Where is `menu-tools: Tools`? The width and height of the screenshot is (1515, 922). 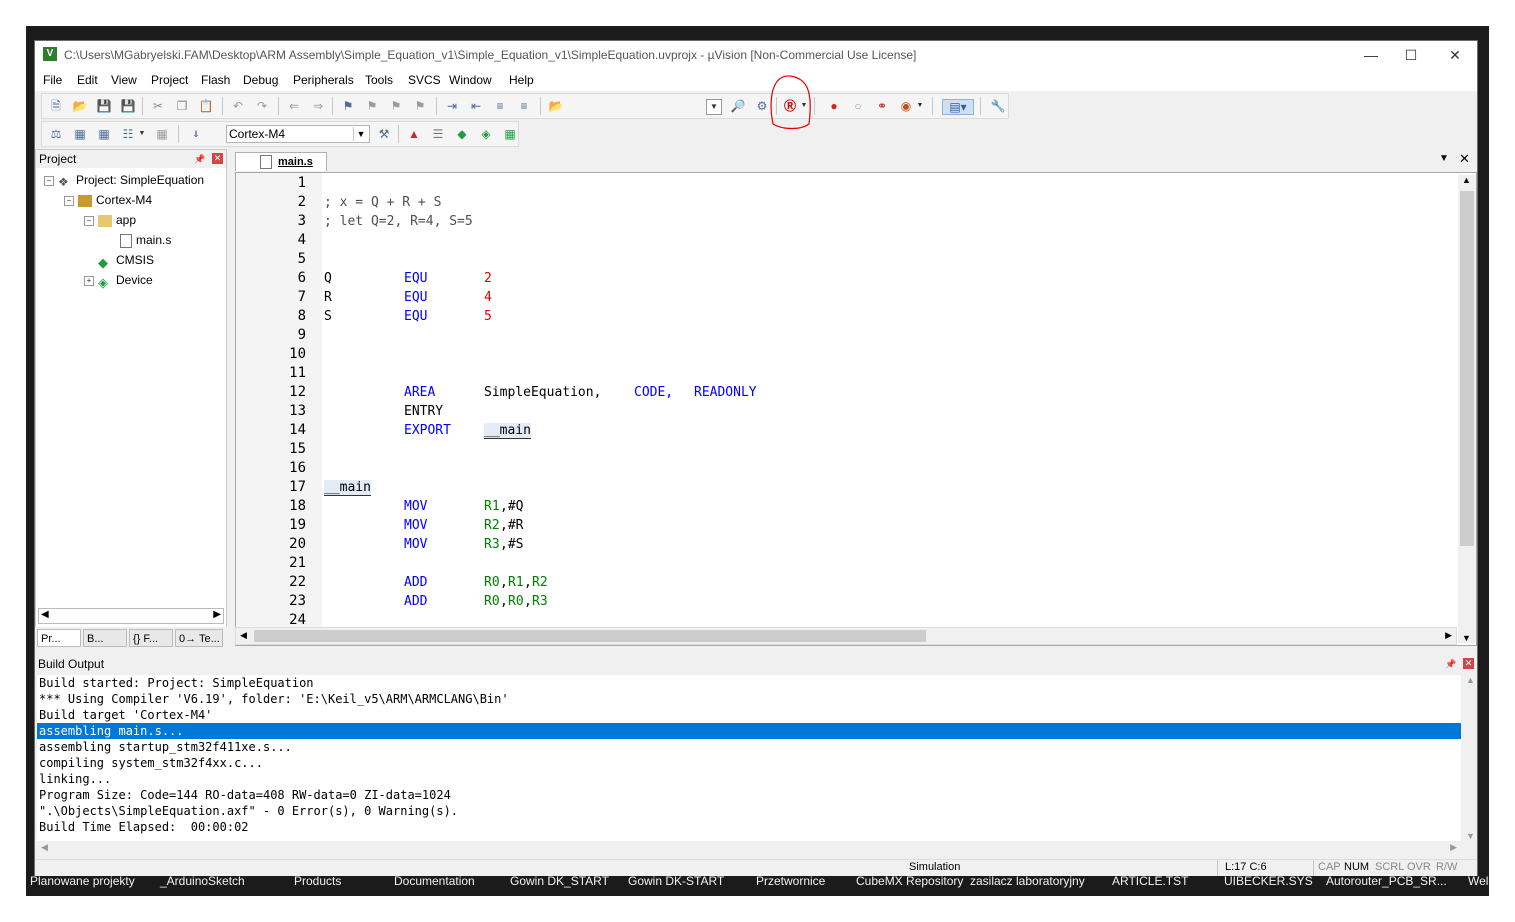
menu-tools: Tools is located at coordinates (379, 80).